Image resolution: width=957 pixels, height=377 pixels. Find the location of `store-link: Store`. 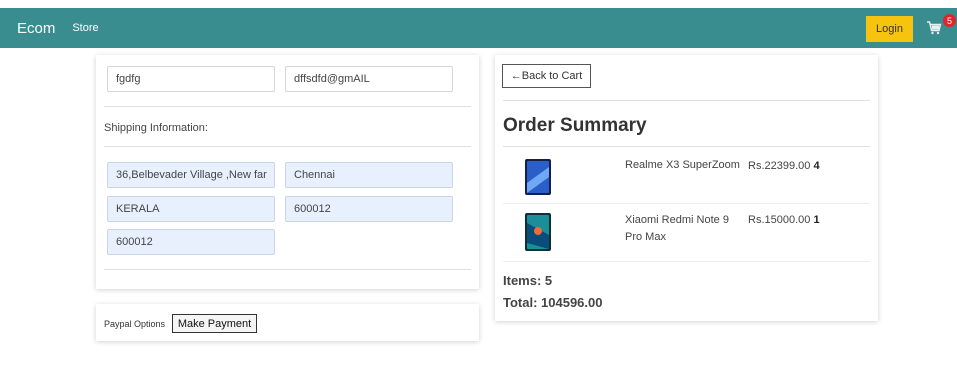

store-link: Store is located at coordinates (85, 28).